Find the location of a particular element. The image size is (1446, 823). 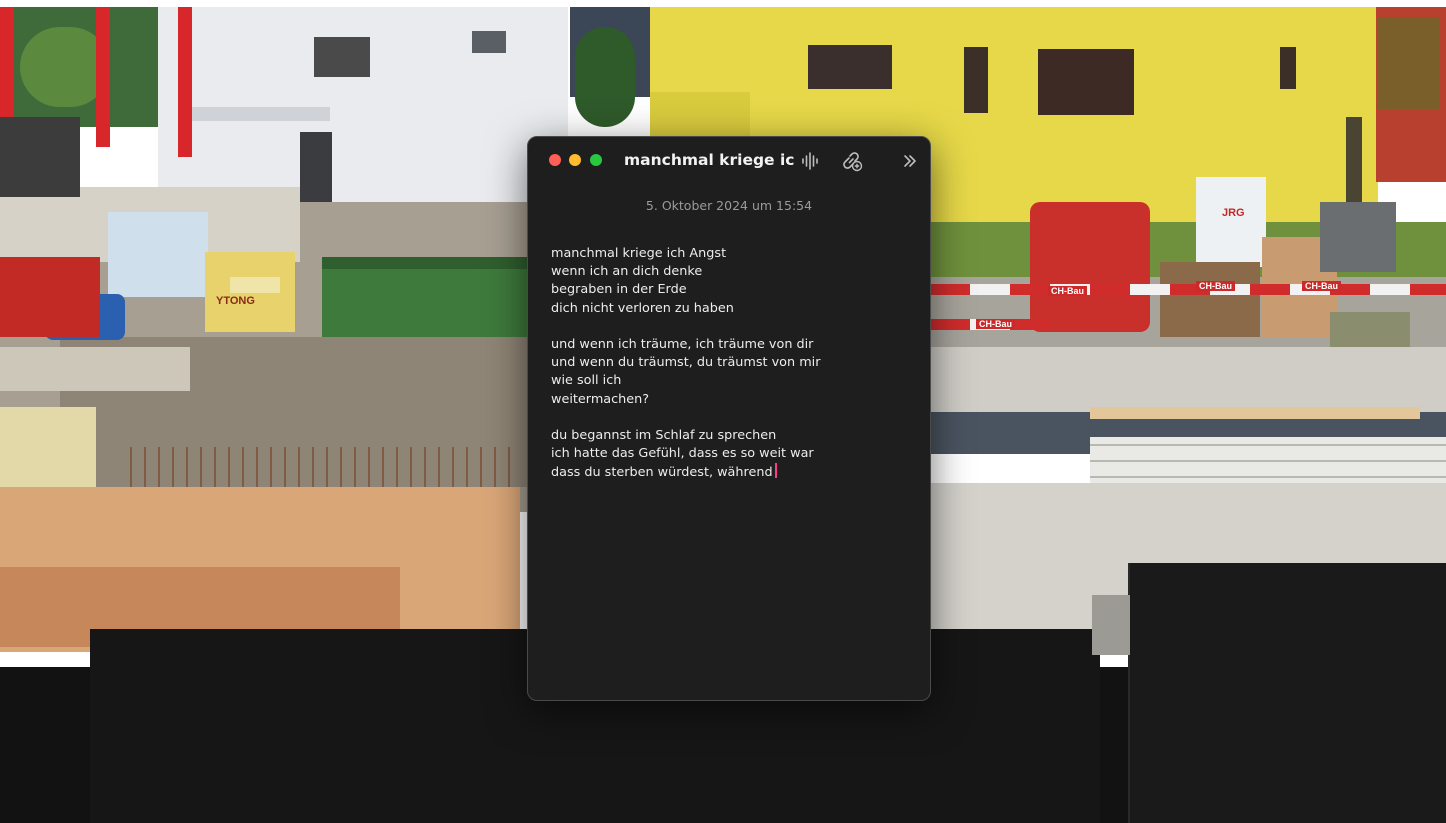

note-line: und wenn du träumst, du träumst von mir is located at coordinates (686, 363).